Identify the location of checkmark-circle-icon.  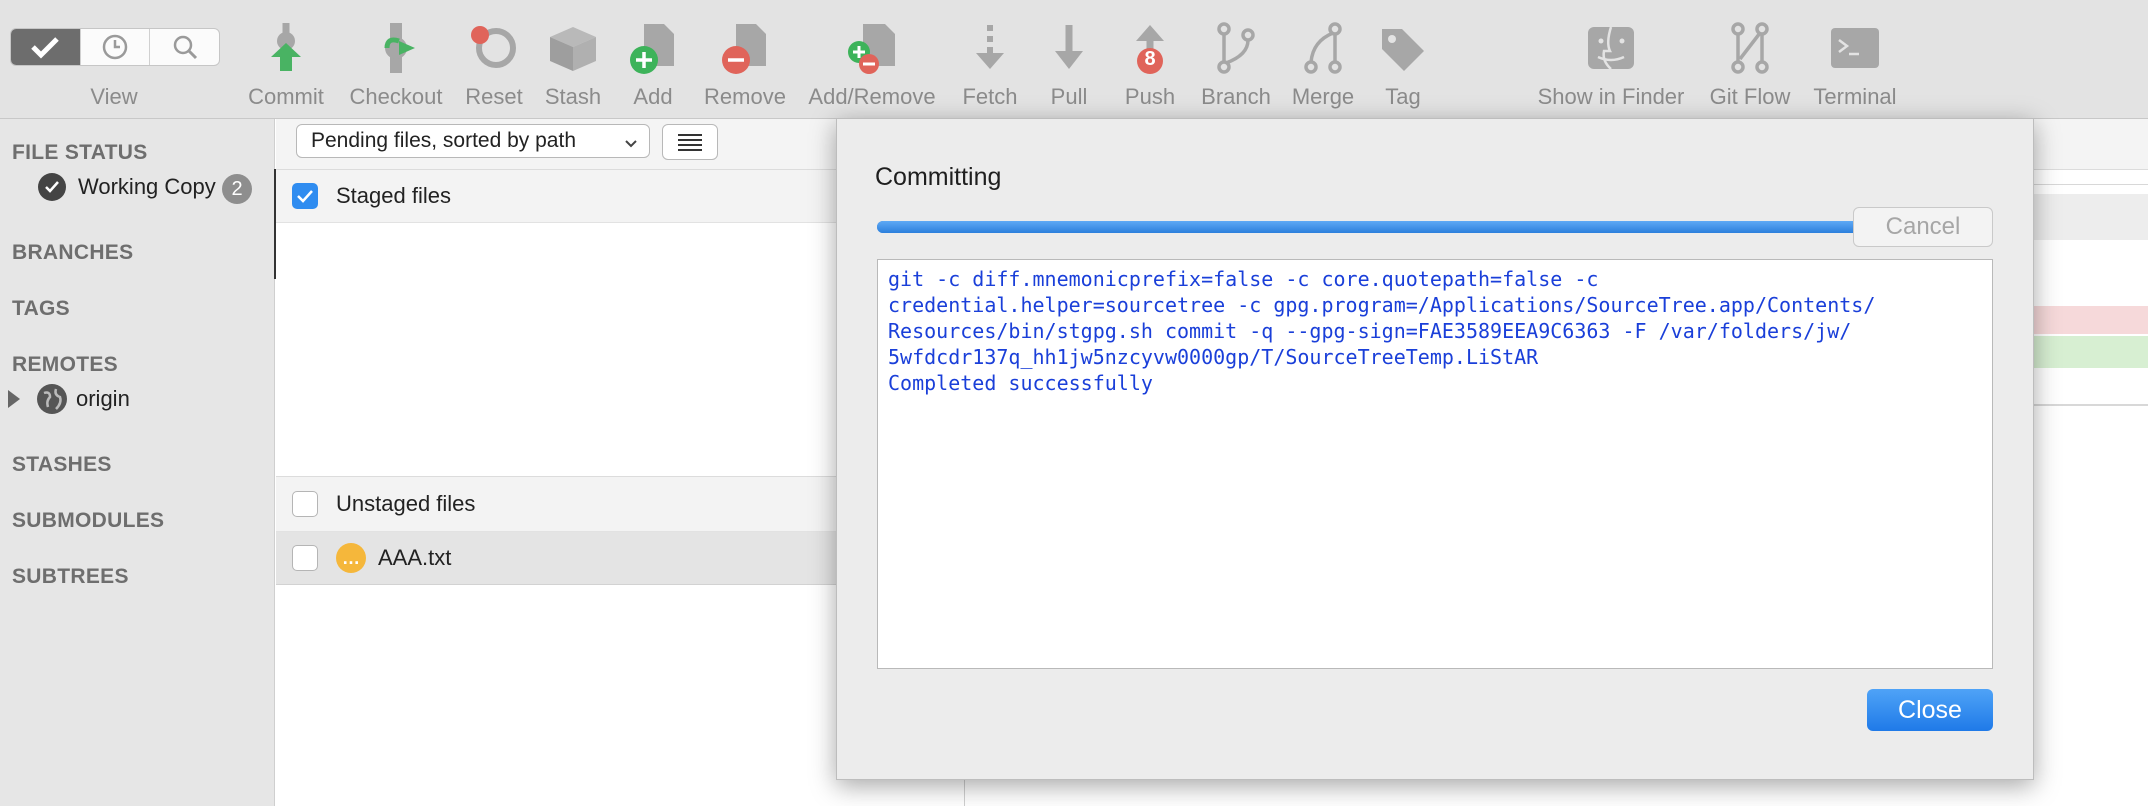
(52, 187).